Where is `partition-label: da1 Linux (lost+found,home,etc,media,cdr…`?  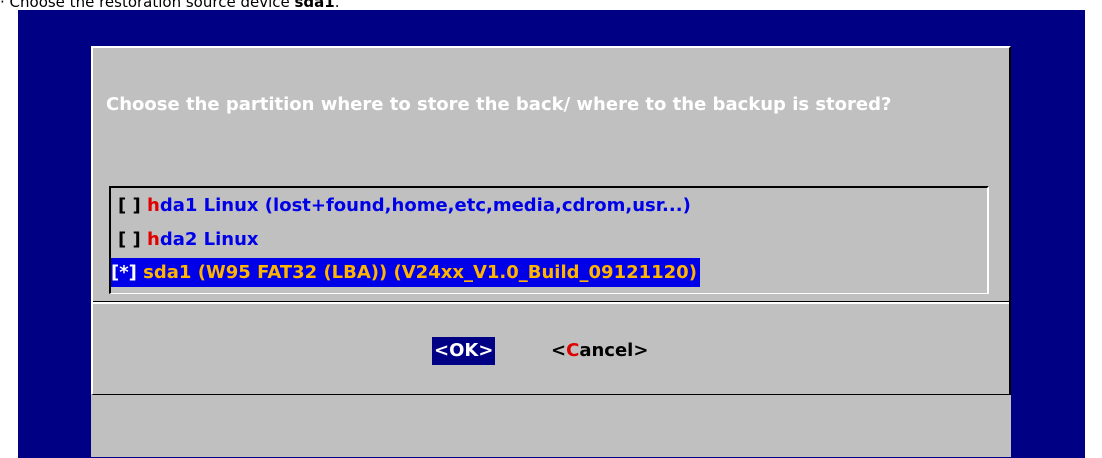
partition-label: da1 Linux (lost+found,home,etc,media,cdr… is located at coordinates (425, 205).